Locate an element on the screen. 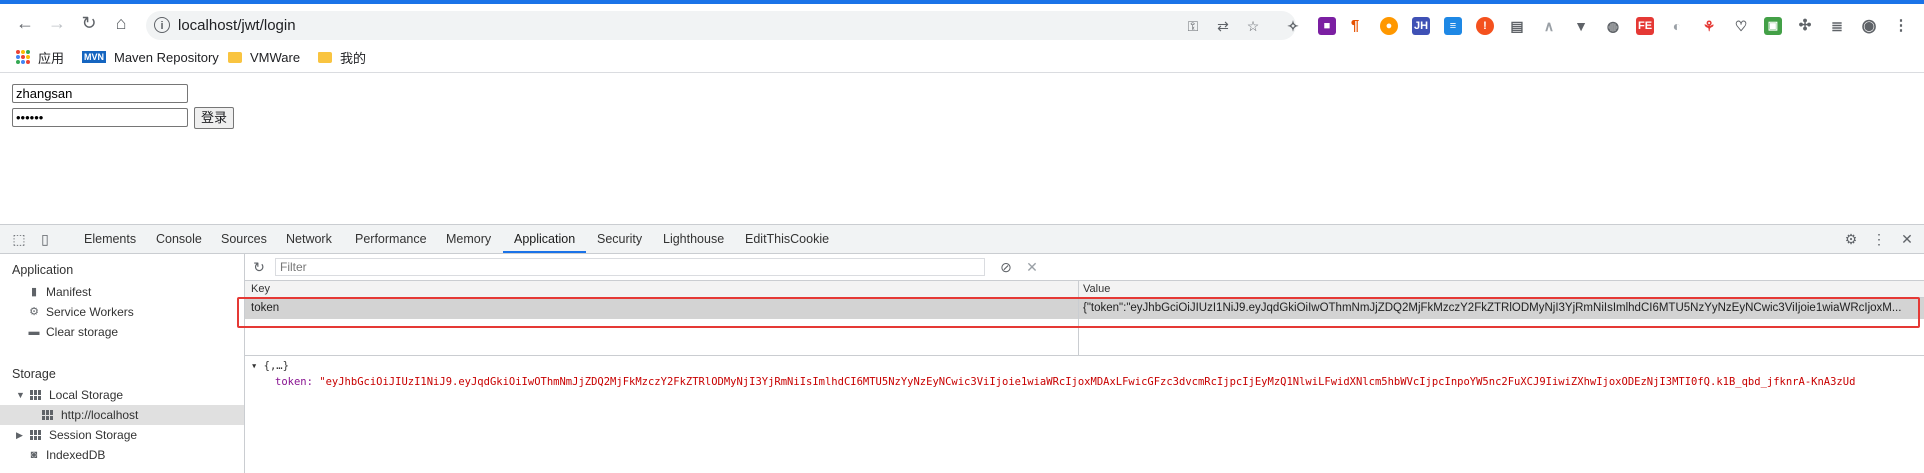 The width and height of the screenshot is (1924, 473). delete-selected-icon: ✕ is located at coordinates (1032, 267).